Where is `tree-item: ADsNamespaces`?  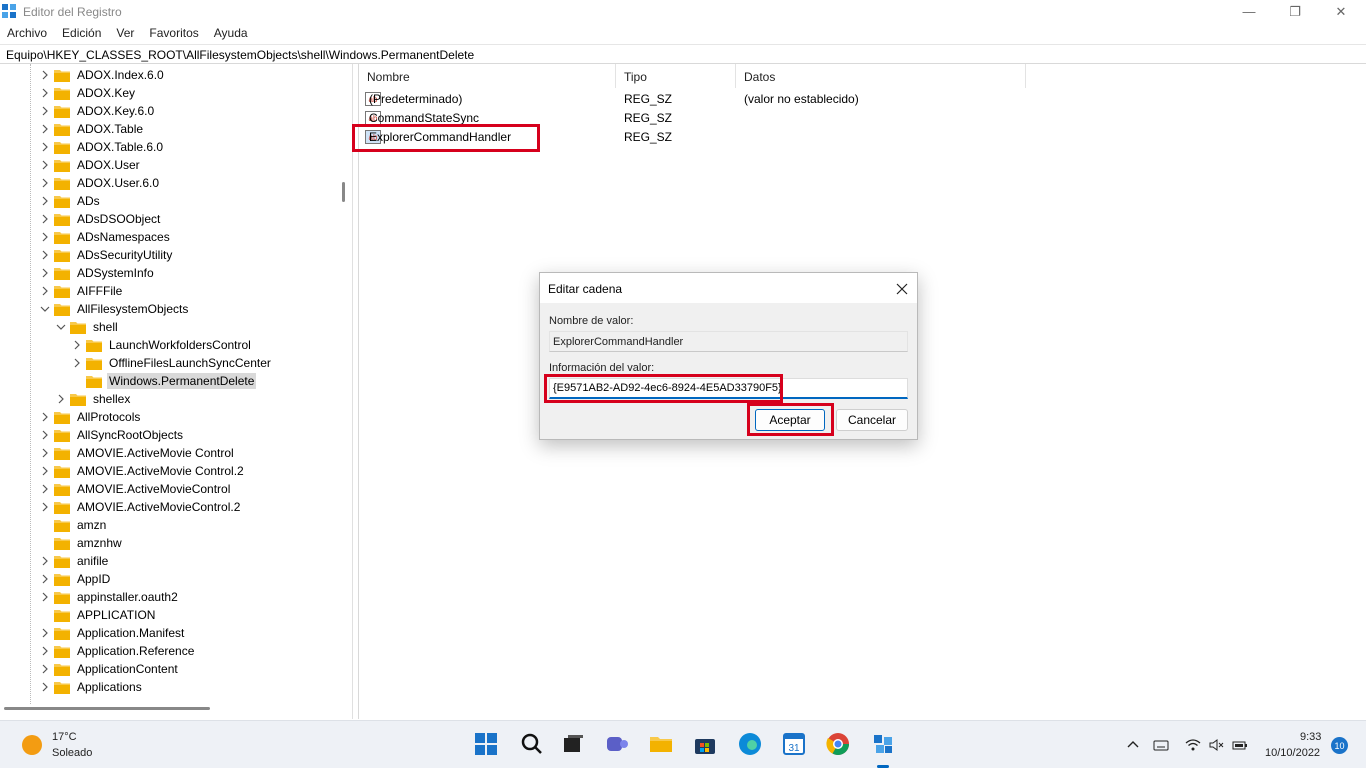 tree-item: ADsNamespaces is located at coordinates (106, 237).